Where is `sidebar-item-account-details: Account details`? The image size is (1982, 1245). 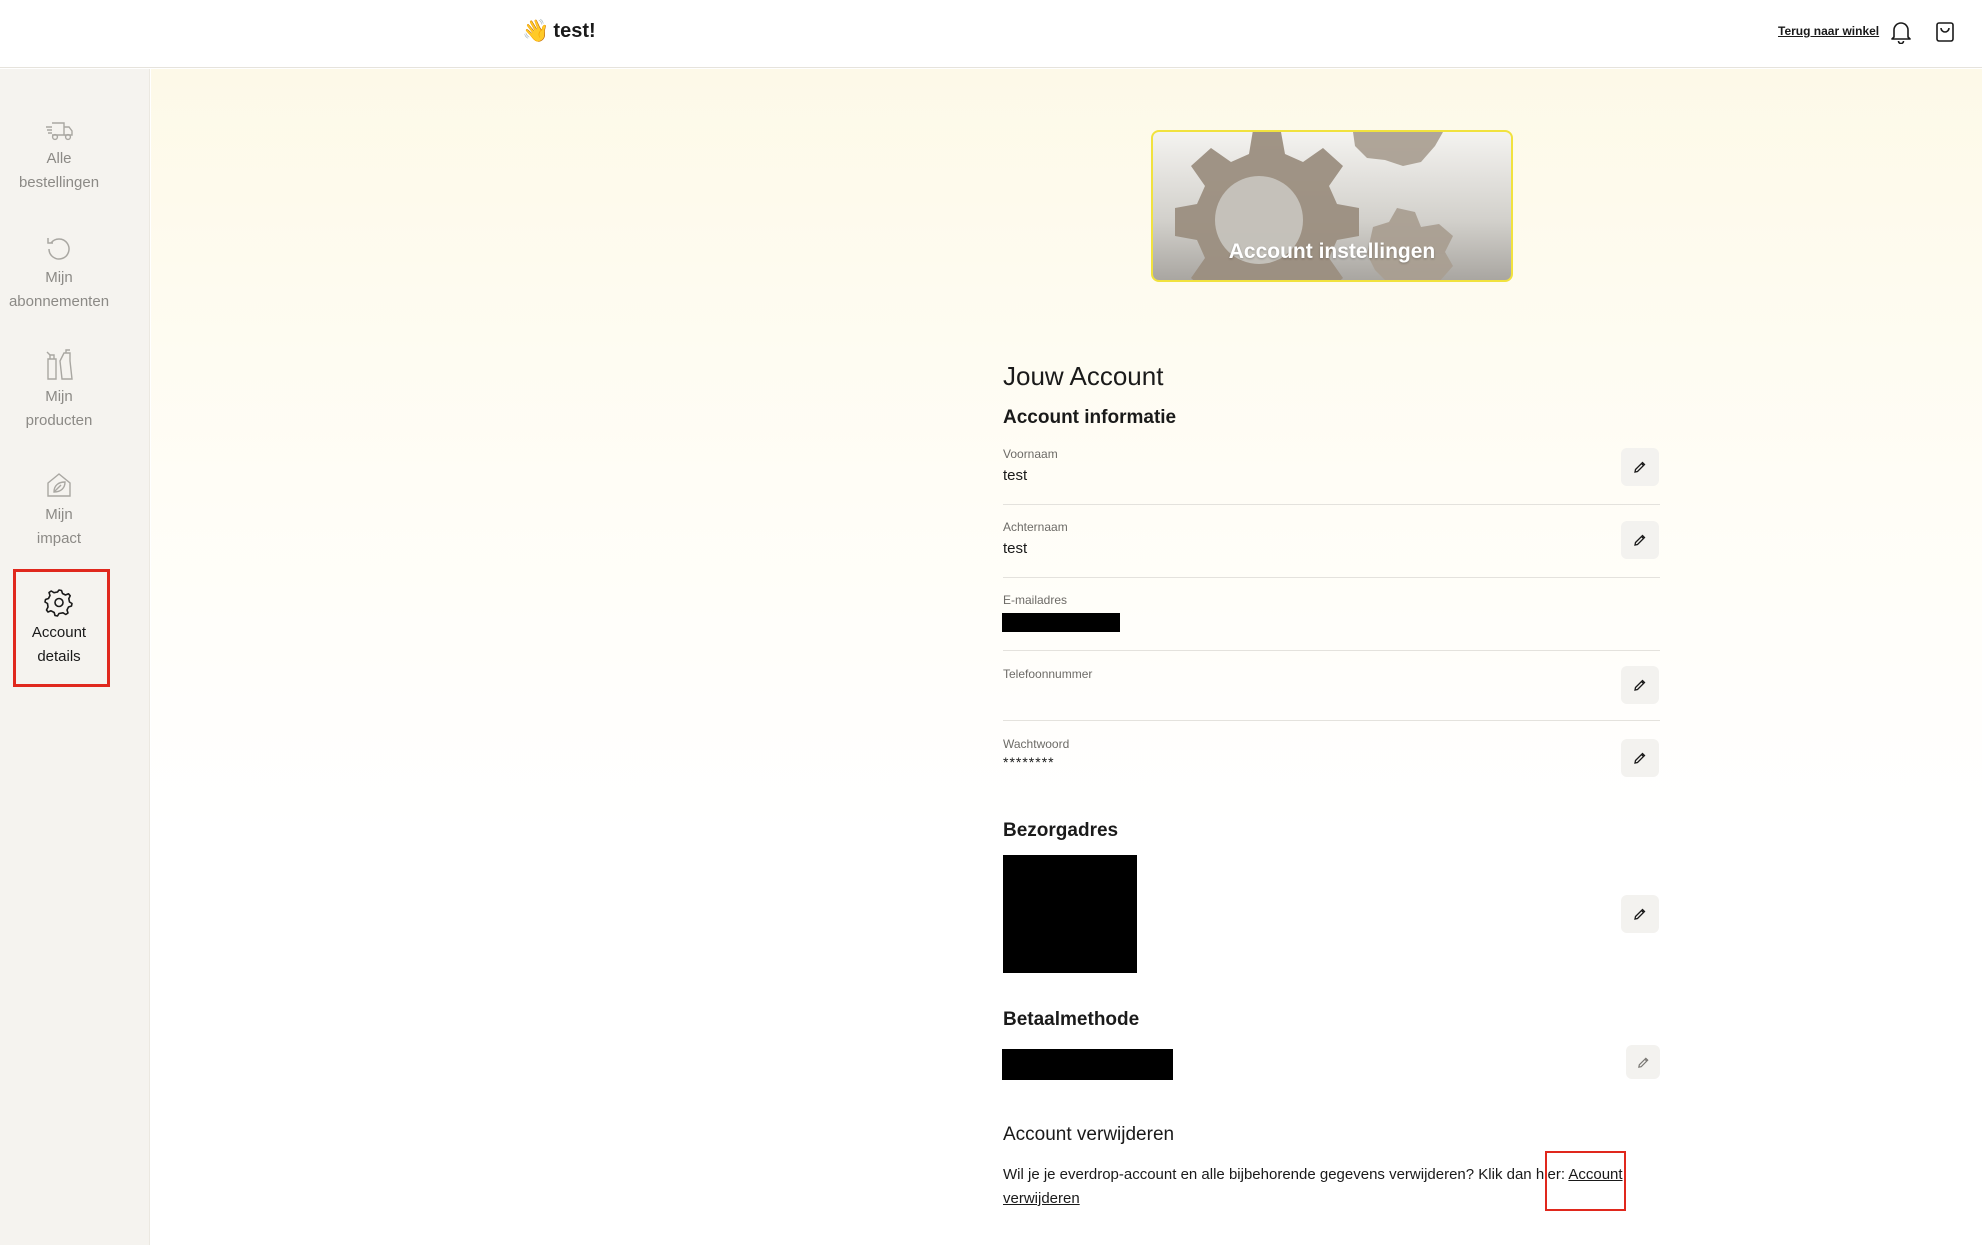 sidebar-item-account-details: Account details is located at coordinates (59, 628).